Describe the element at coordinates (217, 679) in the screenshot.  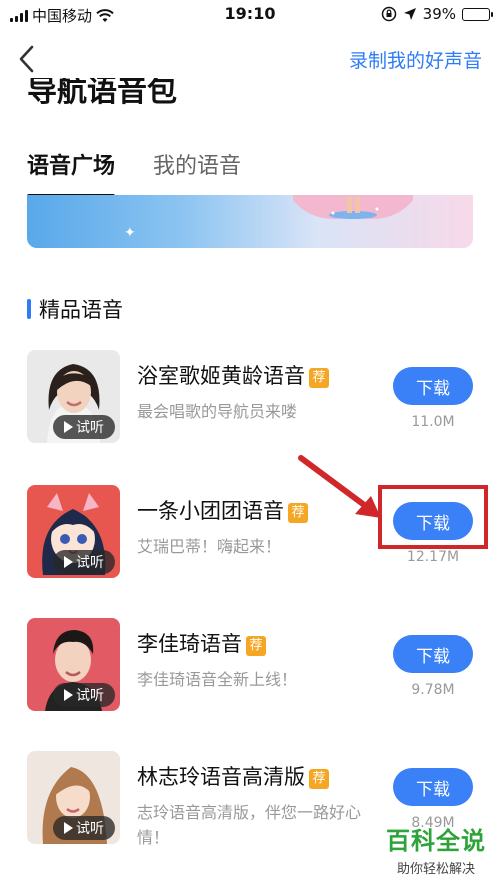
I see `voice-description: 李佳琦语音全新上线！` at that location.